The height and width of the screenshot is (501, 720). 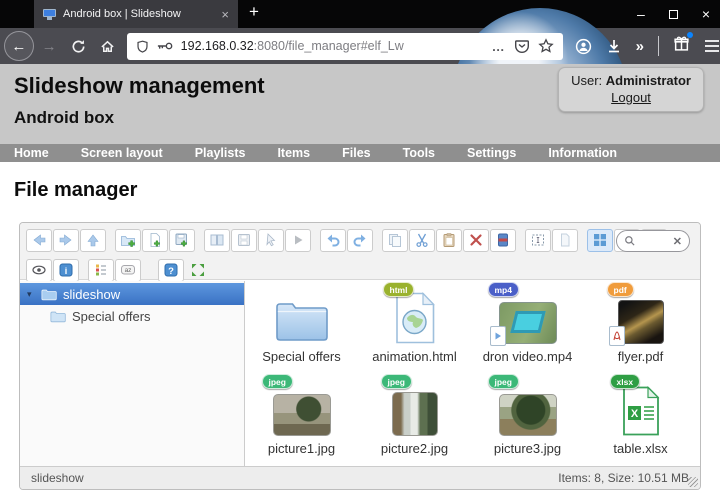 What do you see at coordinates (641, 420) in the screenshot?
I see `file-tile-xlsx: X xlsx table.xlsx` at bounding box center [641, 420].